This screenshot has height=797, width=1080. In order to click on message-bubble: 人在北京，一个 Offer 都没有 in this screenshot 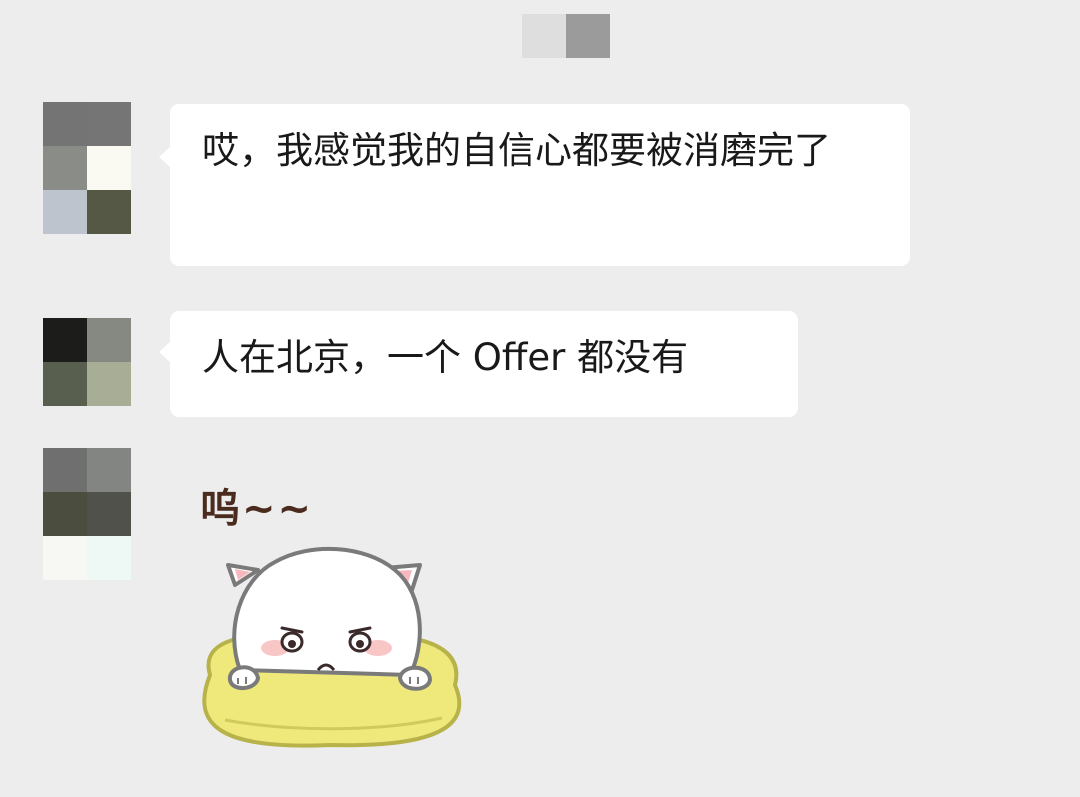, I will do `click(478, 364)`.